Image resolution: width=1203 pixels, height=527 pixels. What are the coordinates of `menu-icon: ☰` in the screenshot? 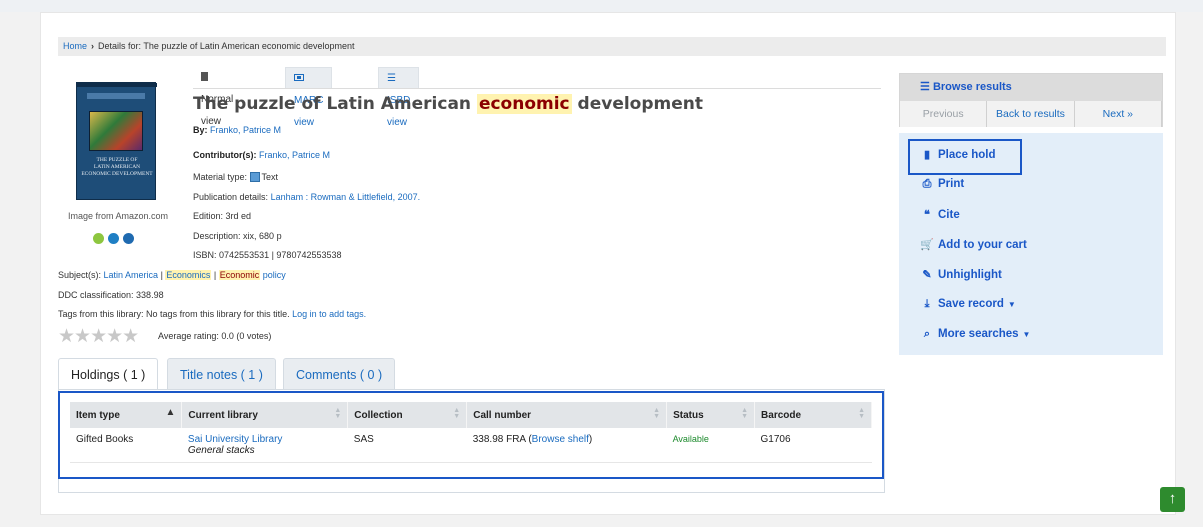 It's located at (925, 87).